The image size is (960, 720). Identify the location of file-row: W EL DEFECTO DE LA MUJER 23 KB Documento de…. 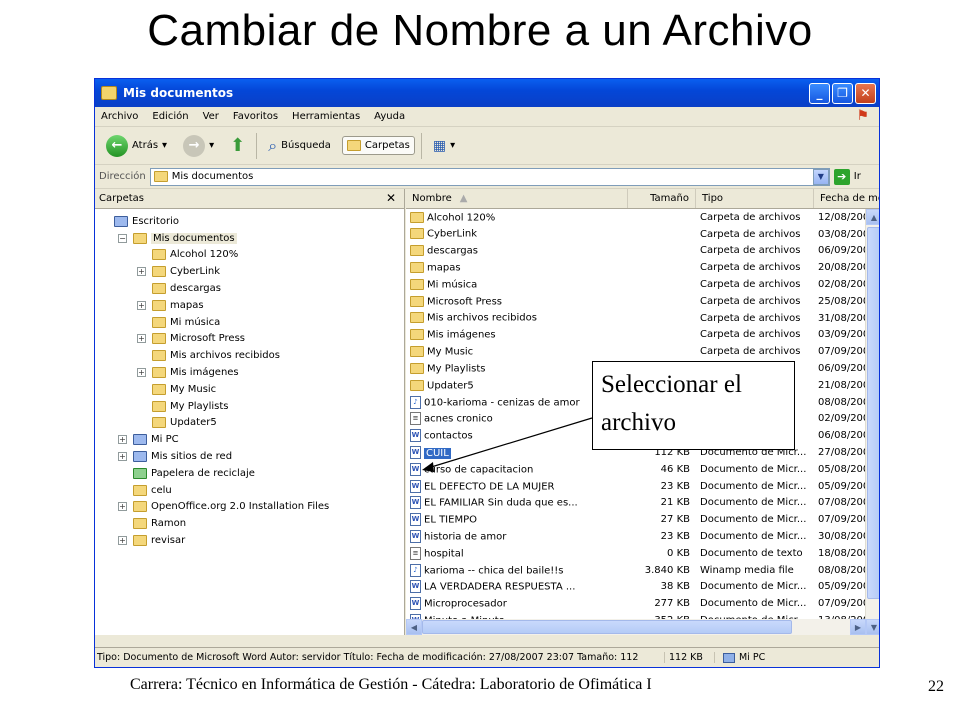
(642, 486).